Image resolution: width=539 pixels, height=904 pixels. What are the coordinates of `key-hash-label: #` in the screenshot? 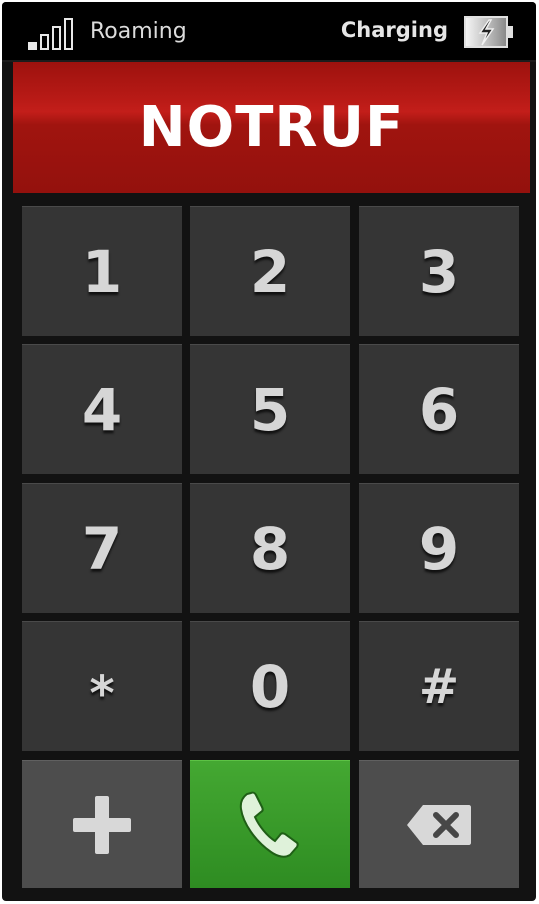 It's located at (439, 686).